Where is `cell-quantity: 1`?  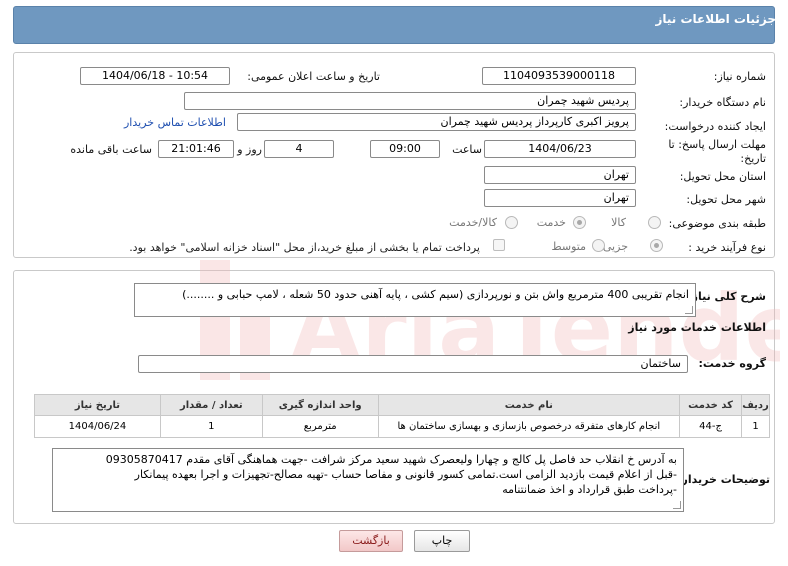
cell-quantity: 1 is located at coordinates (211, 426).